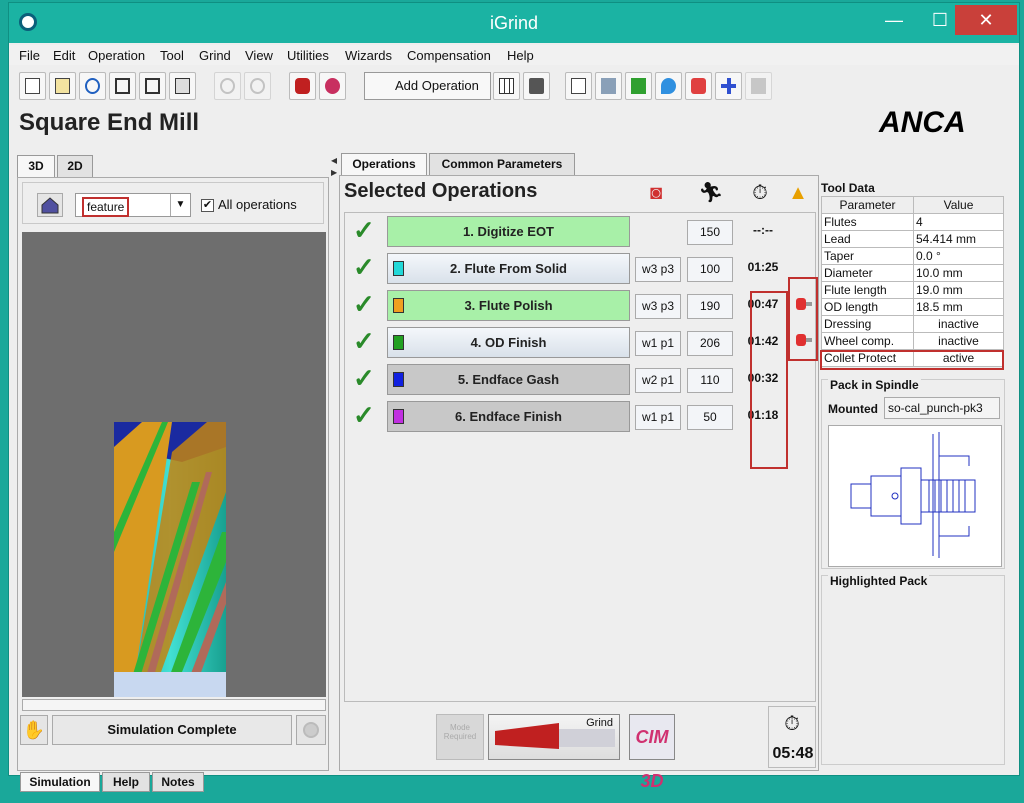 The width and height of the screenshot is (1024, 803). Describe the element at coordinates (126, 782) in the screenshot. I see `tab-help: Help` at that location.